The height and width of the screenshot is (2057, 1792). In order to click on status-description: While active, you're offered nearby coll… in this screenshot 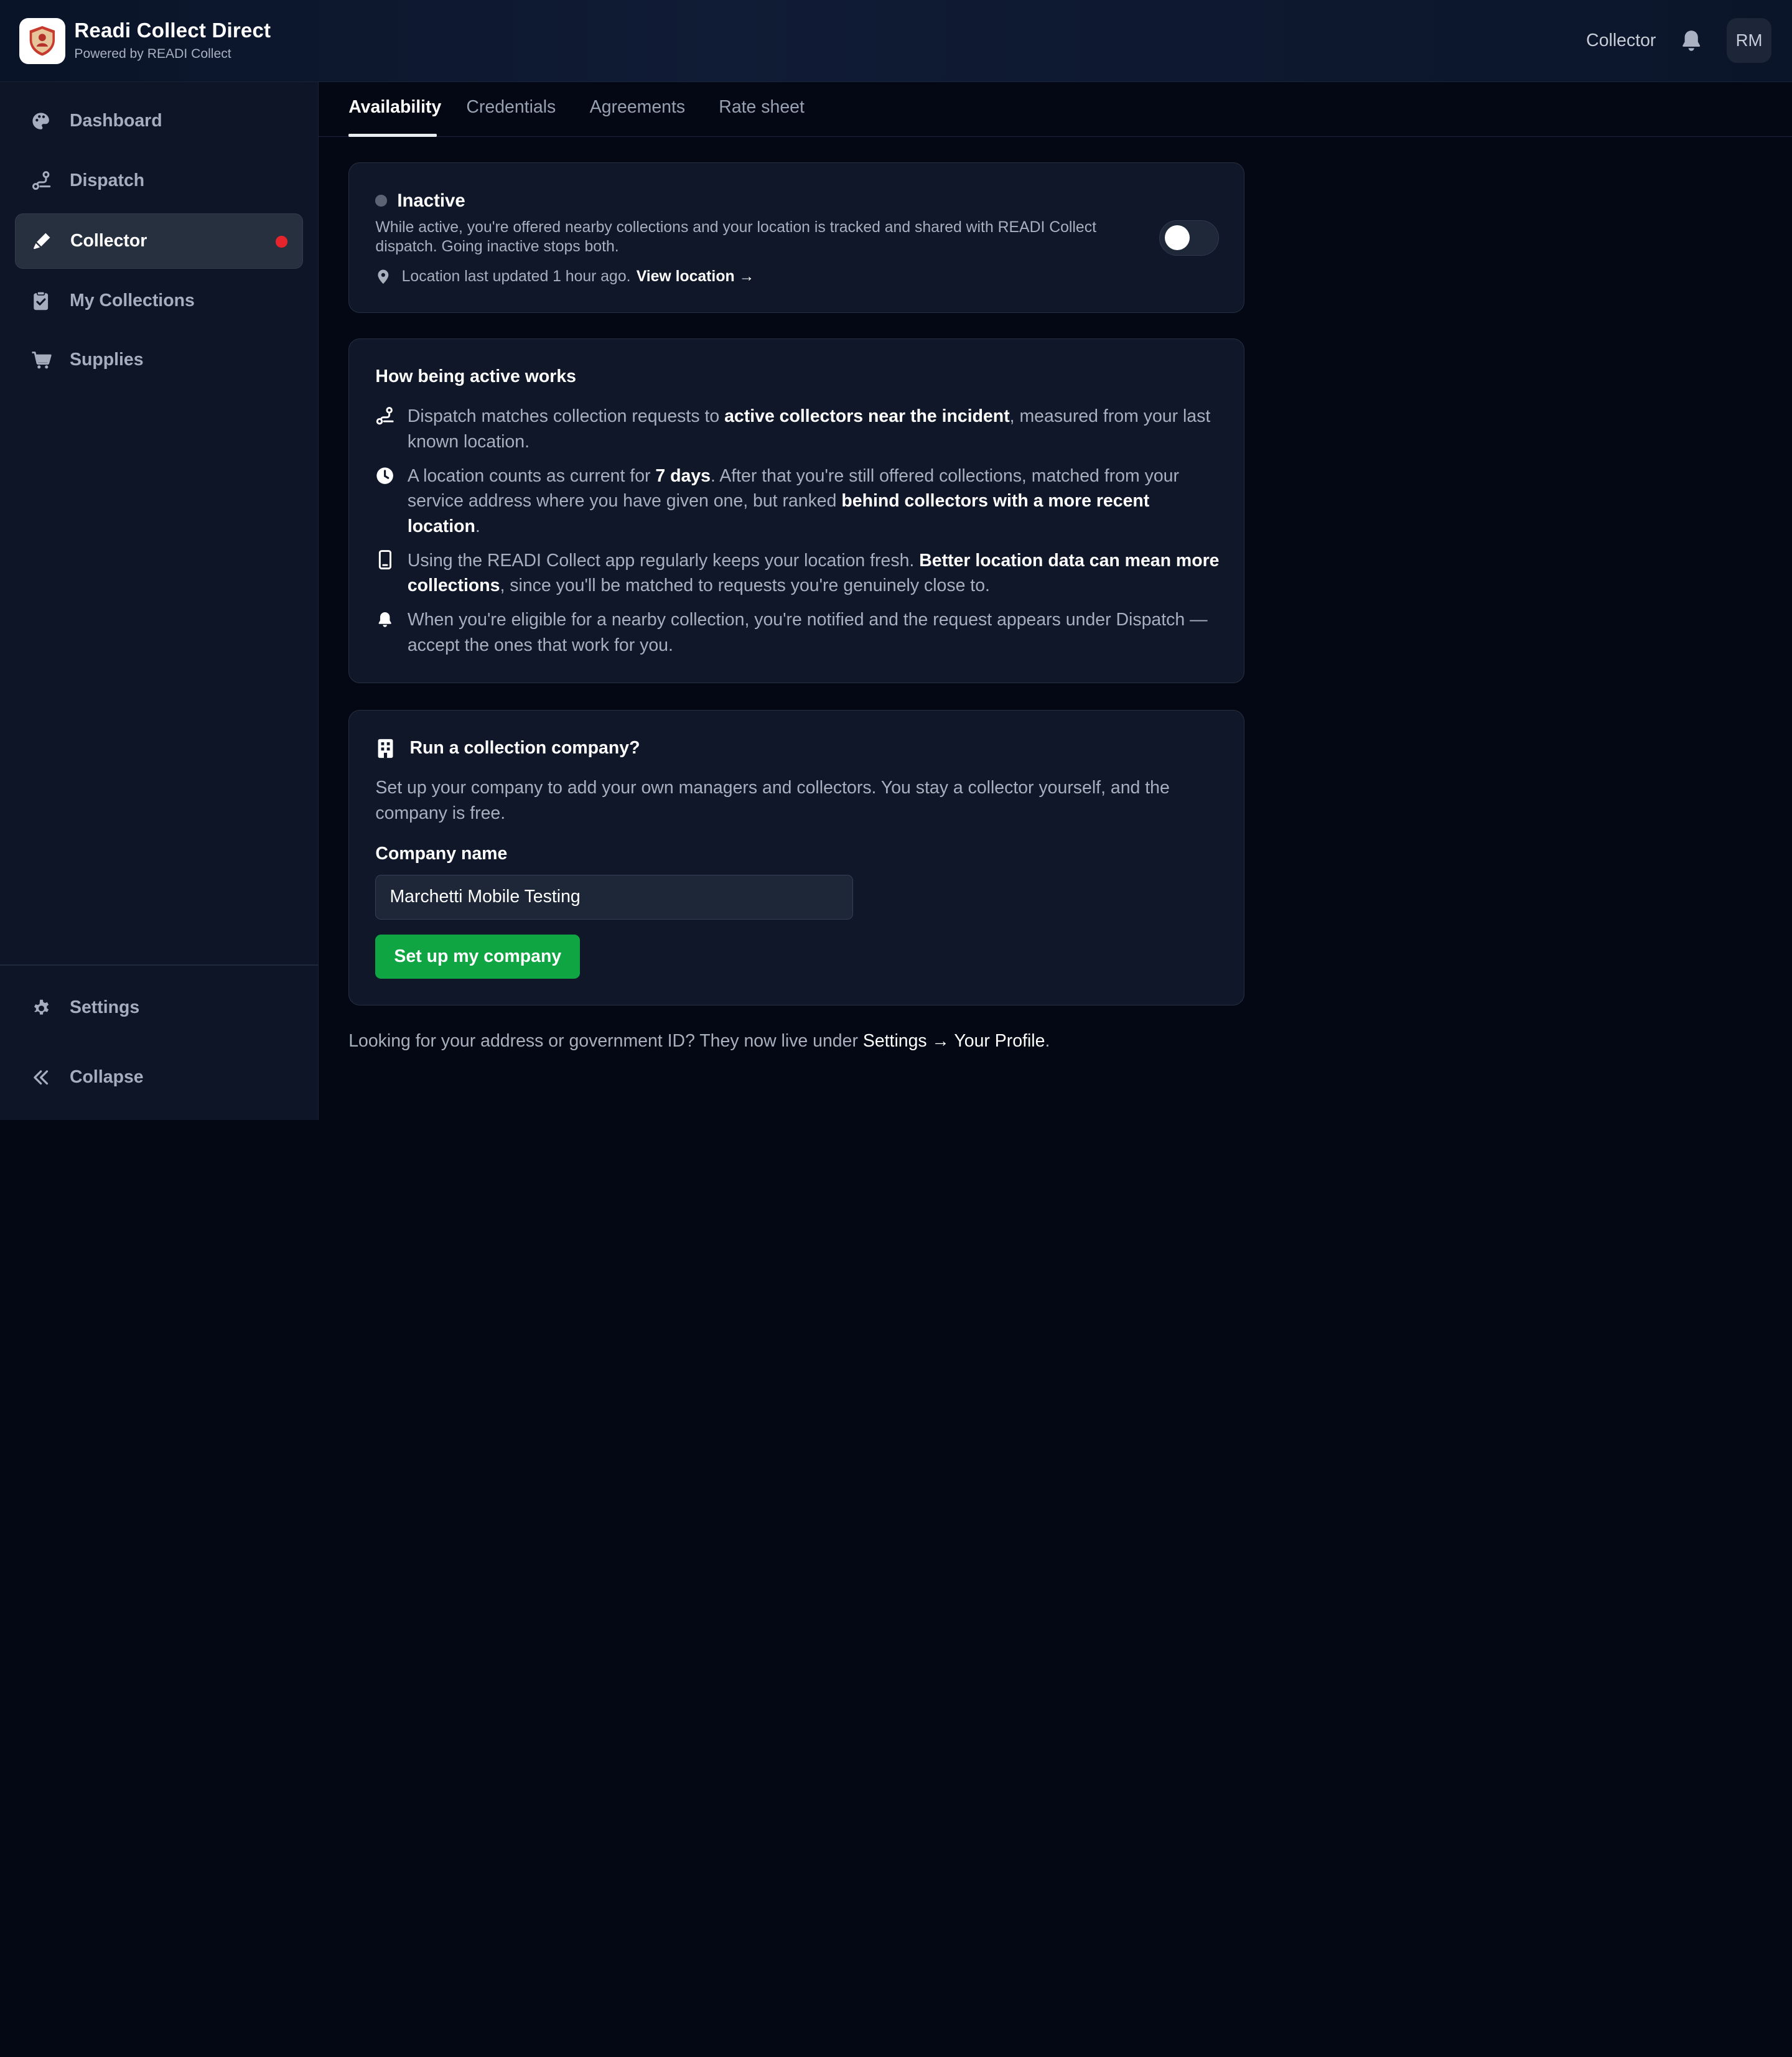, I will do `click(736, 237)`.